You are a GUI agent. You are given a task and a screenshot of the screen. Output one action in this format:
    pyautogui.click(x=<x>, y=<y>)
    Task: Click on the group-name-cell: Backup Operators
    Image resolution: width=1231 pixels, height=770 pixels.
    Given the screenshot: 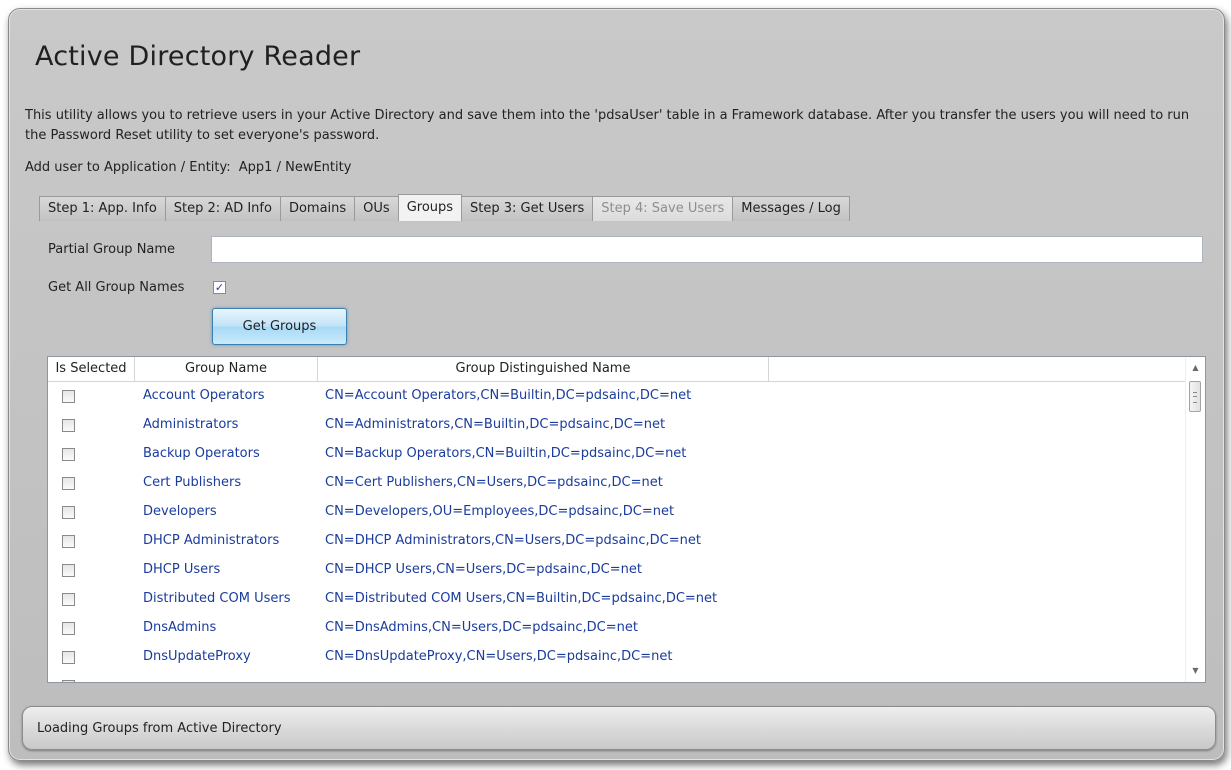 What is the action you would take?
    pyautogui.click(x=201, y=453)
    